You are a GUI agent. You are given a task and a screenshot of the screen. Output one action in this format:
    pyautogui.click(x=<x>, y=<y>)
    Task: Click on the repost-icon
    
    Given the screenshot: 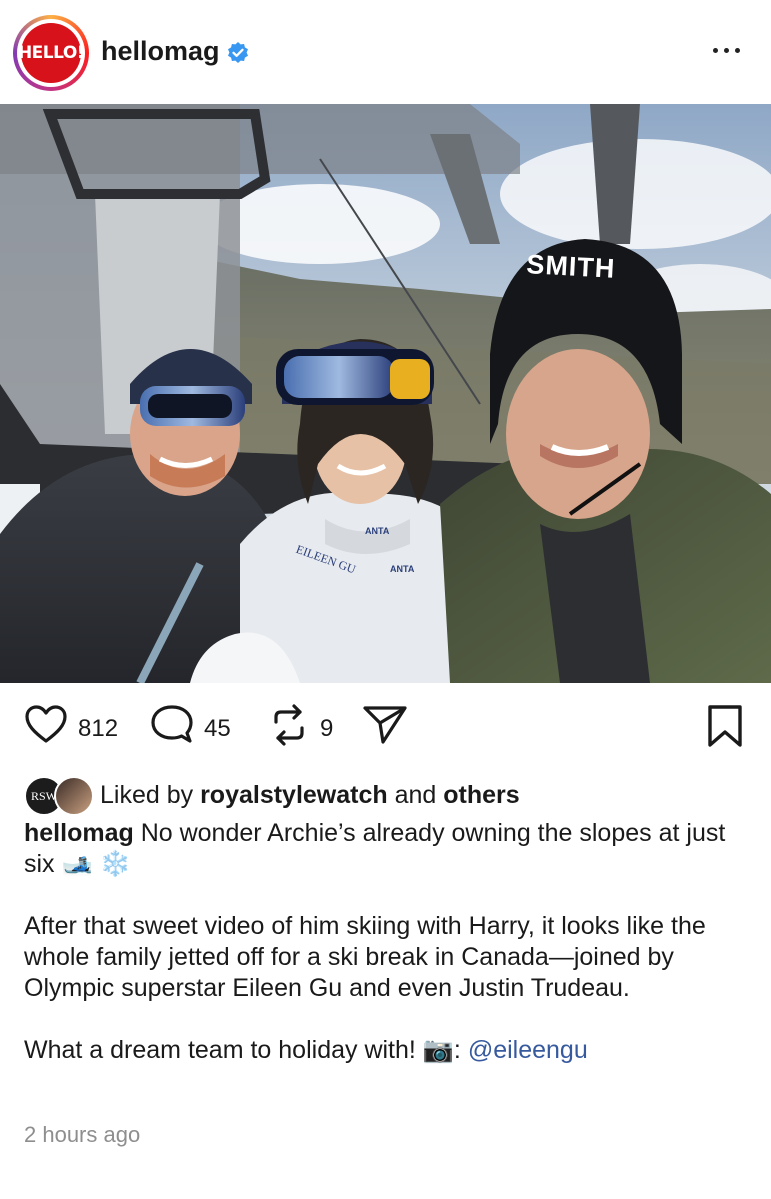 What is the action you would take?
    pyautogui.click(x=289, y=725)
    